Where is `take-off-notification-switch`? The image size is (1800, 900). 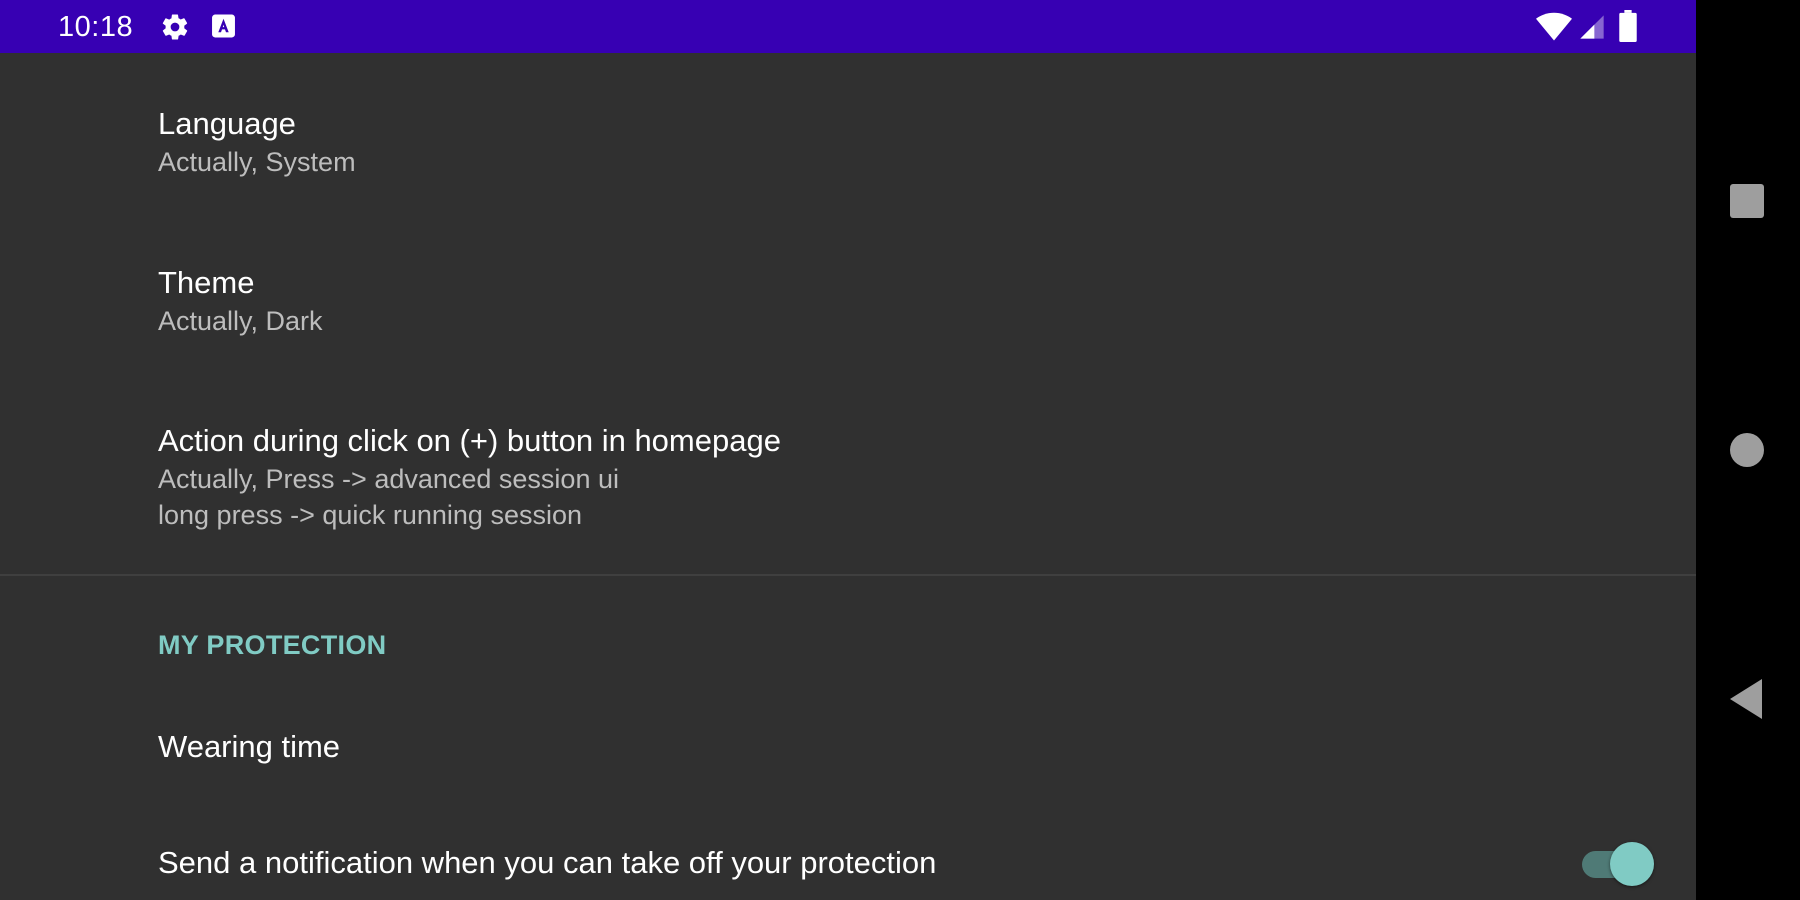 take-off-notification-switch is located at coordinates (1616, 864).